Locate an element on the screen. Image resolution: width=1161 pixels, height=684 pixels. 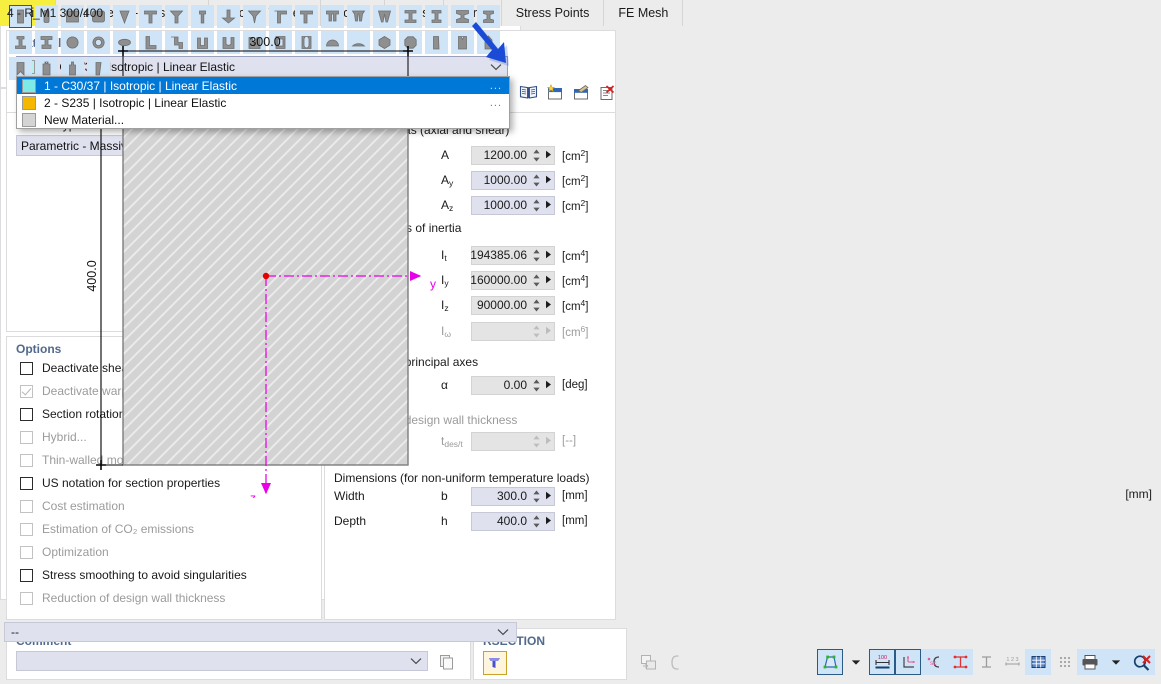
edit-material-icon is located at coordinates (580, 92).